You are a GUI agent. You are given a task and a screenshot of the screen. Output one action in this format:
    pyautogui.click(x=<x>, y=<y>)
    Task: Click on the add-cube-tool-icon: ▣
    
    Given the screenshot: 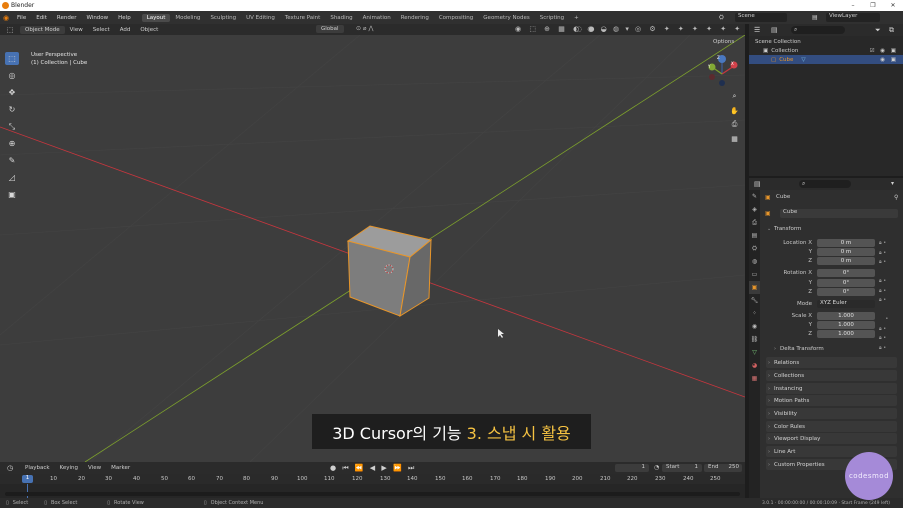 What is the action you would take?
    pyautogui.click(x=12, y=194)
    